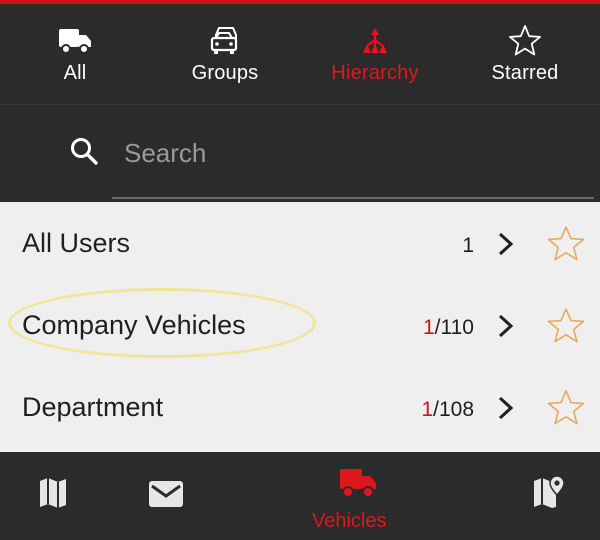 This screenshot has width=600, height=540. I want to click on map-icon, so click(53, 495).